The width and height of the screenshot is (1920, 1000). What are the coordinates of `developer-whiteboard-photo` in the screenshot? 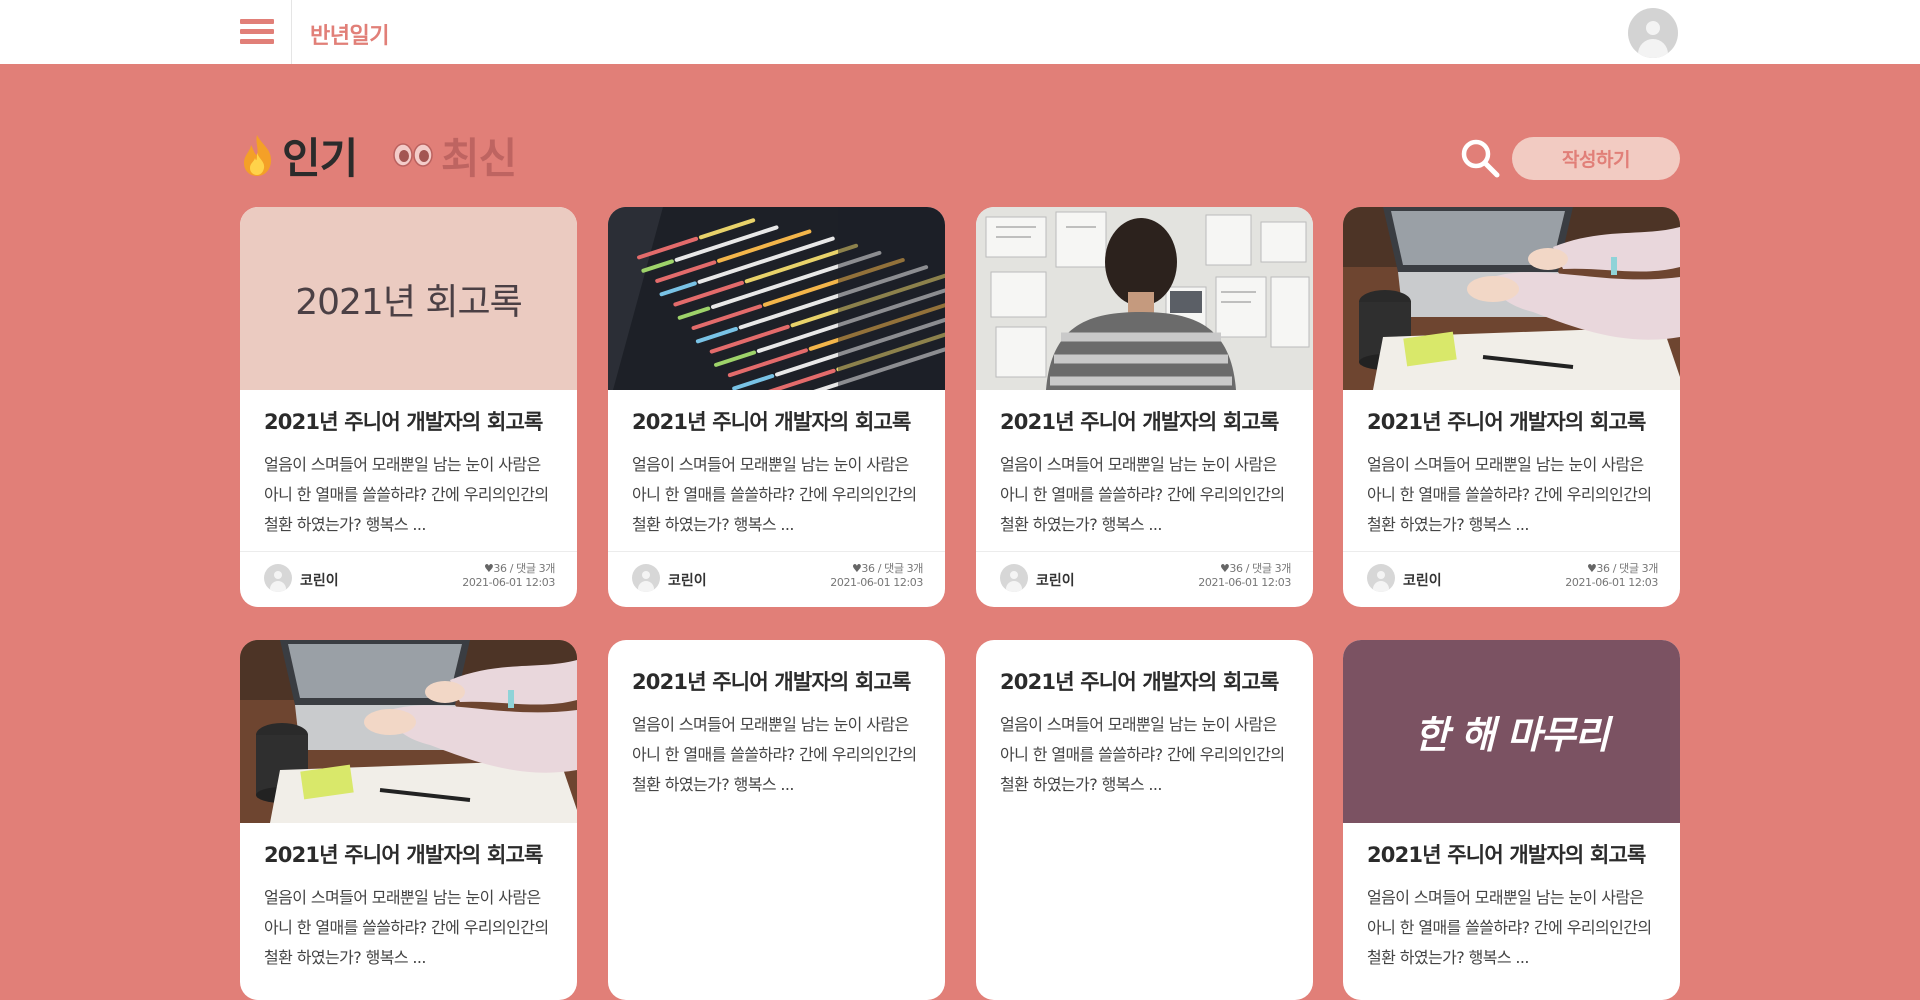 It's located at (1144, 298).